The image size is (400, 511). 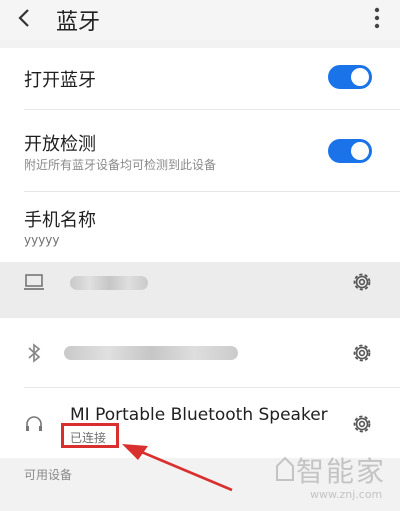 I want to click on visibility-description: 附近所有蓝牙设备均可检测到此设备, so click(x=120, y=165).